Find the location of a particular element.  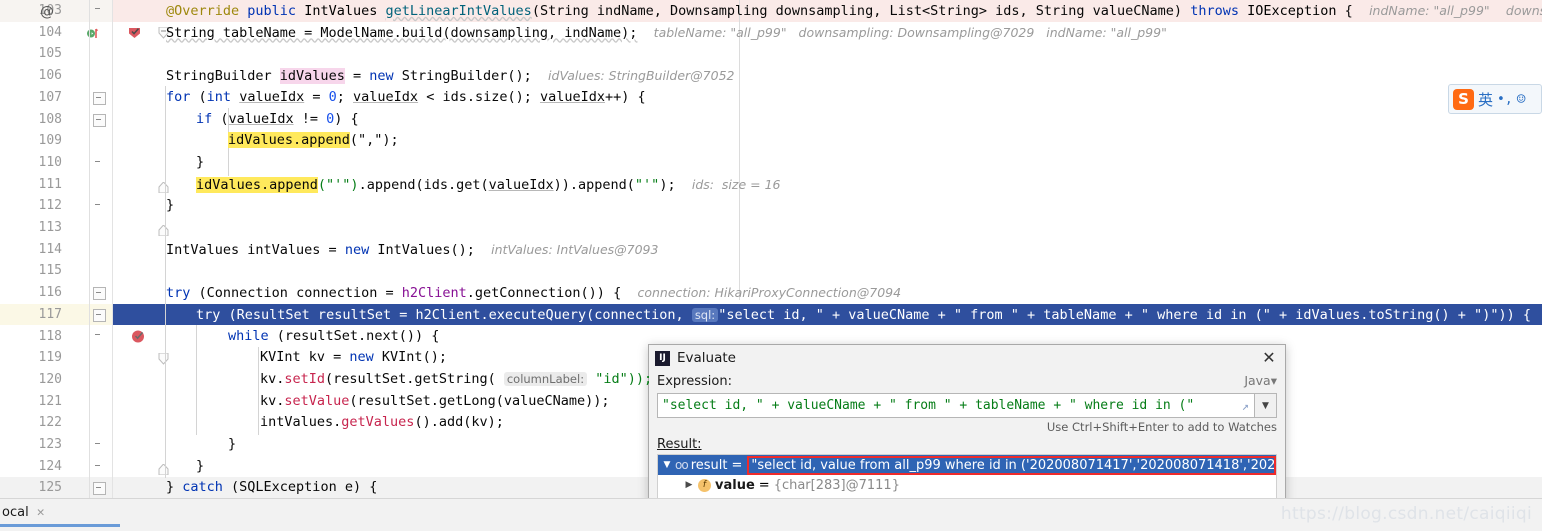

code-line-110: 110 } is located at coordinates (771, 173).